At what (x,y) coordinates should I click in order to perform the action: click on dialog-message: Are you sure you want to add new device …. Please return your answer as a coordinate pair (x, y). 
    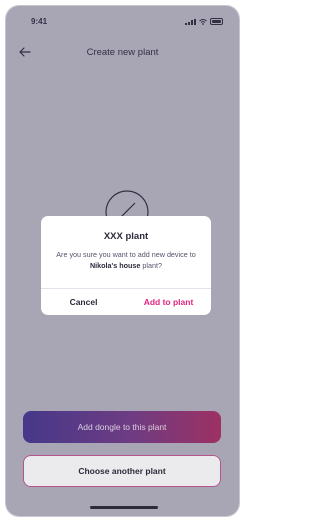
    Looking at the image, I should click on (126, 260).